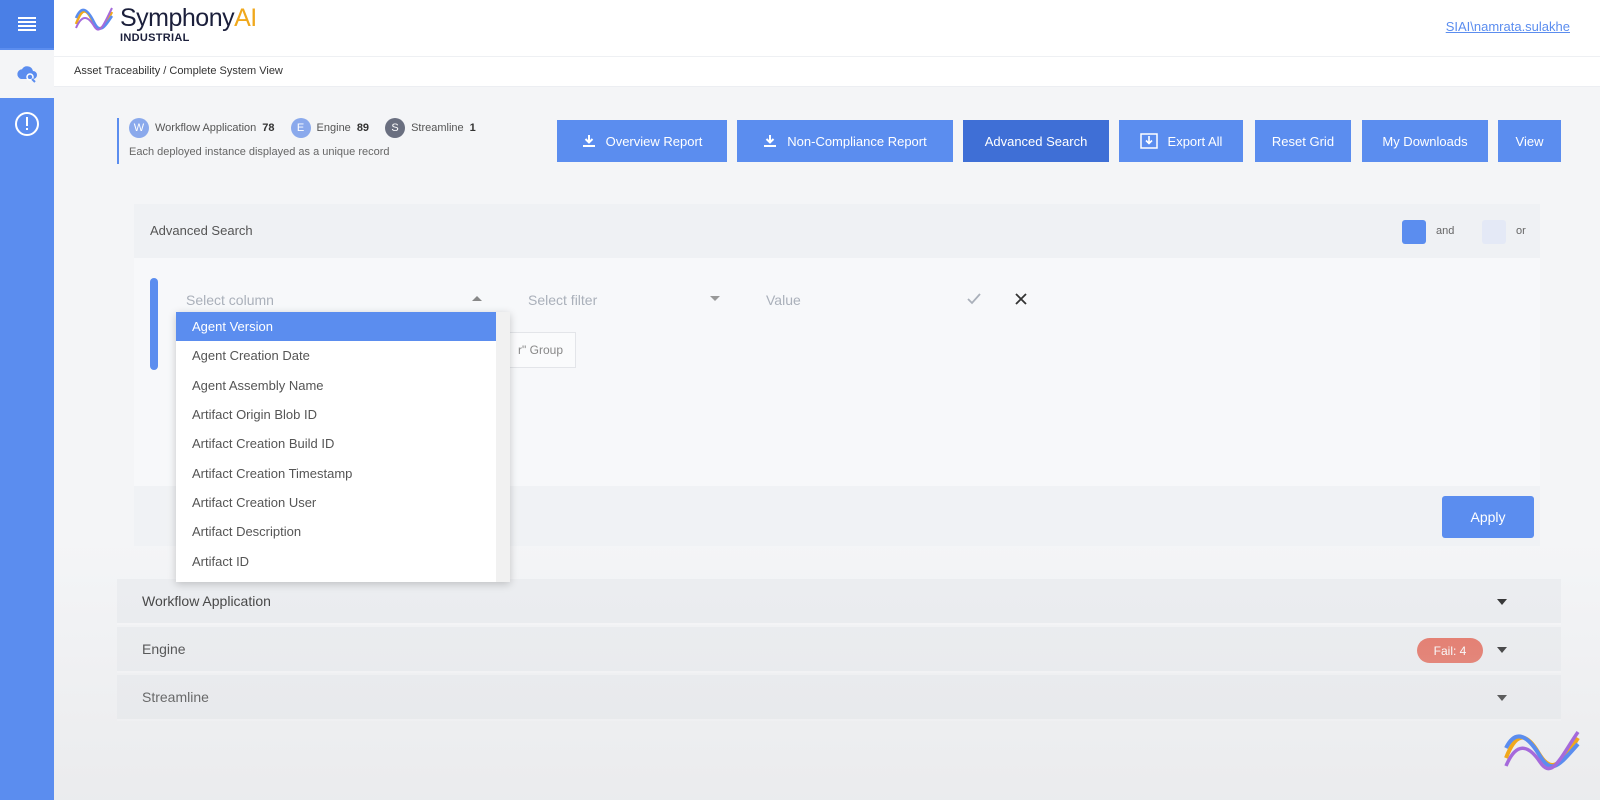 Image resolution: width=1600 pixels, height=800 pixels. I want to click on reset-grid-button: Reset Grid, so click(1303, 141).